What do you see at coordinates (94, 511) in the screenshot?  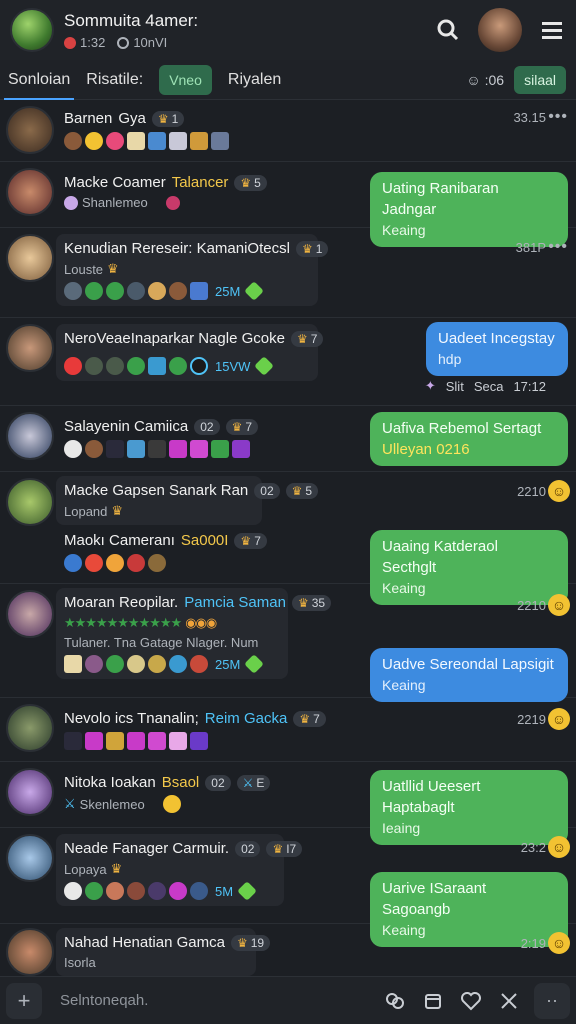 I see `message-preview: Lopand ♛` at bounding box center [94, 511].